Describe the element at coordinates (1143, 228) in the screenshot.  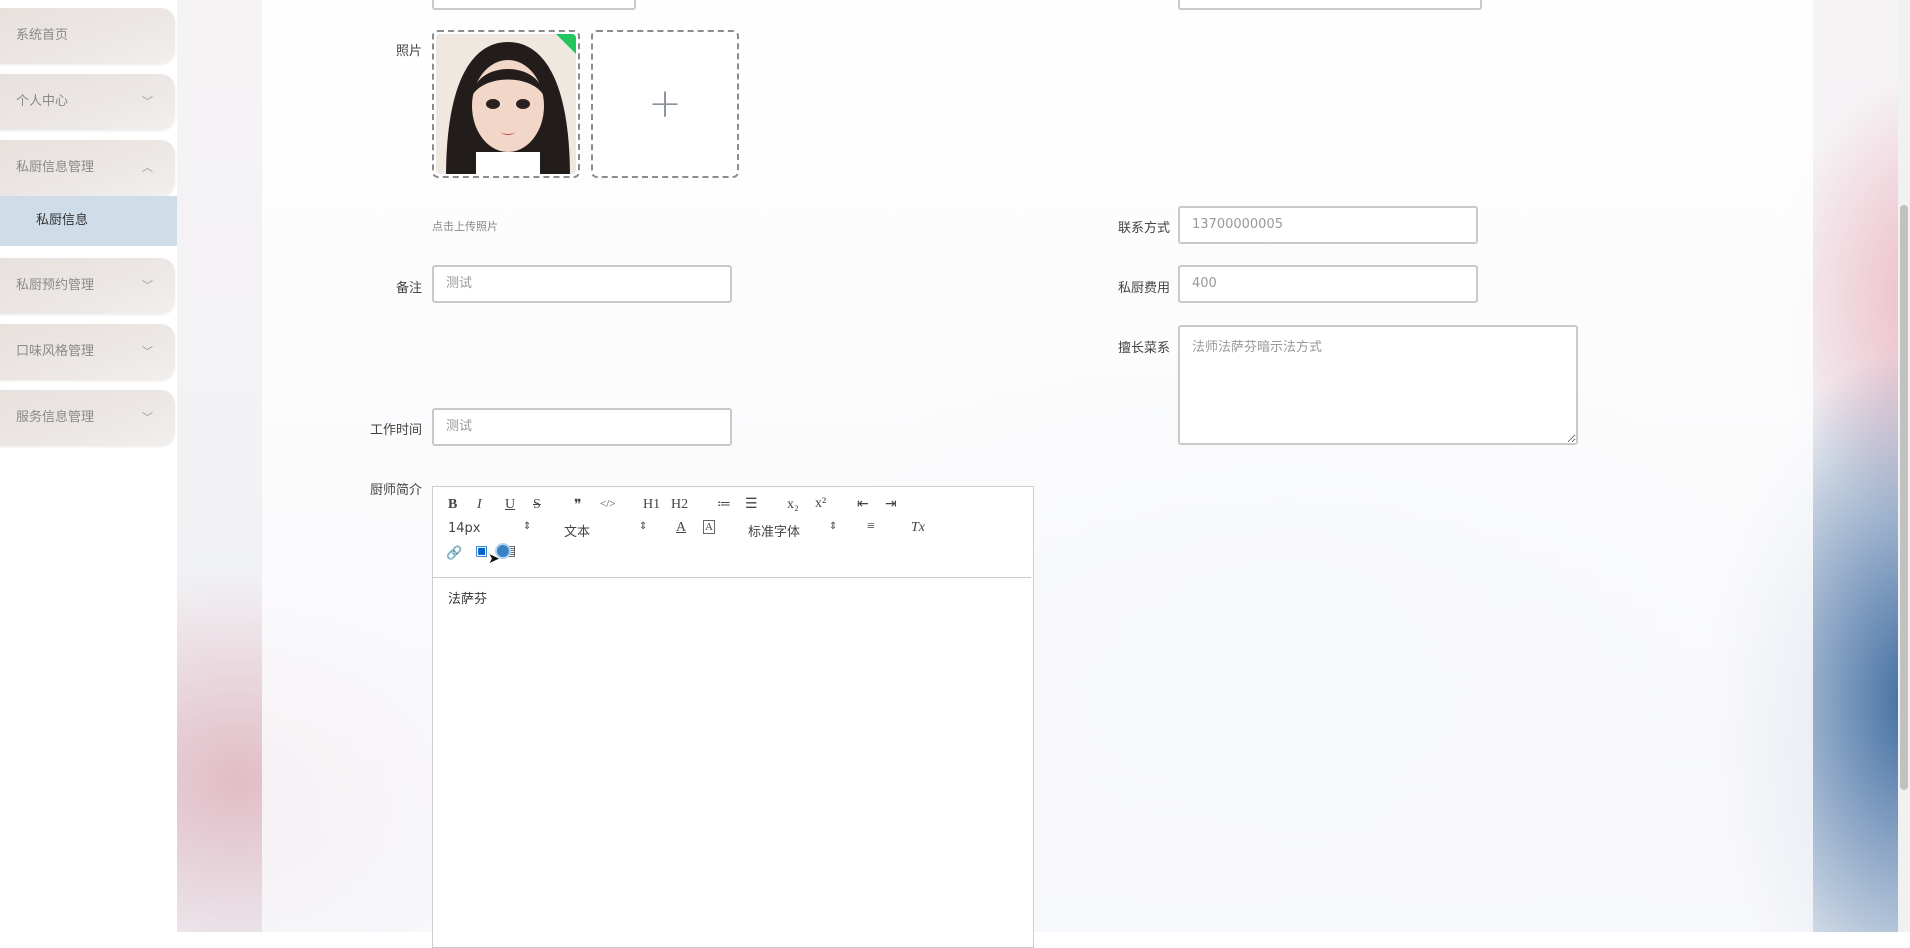
I see `contact-label: 联系方式` at that location.